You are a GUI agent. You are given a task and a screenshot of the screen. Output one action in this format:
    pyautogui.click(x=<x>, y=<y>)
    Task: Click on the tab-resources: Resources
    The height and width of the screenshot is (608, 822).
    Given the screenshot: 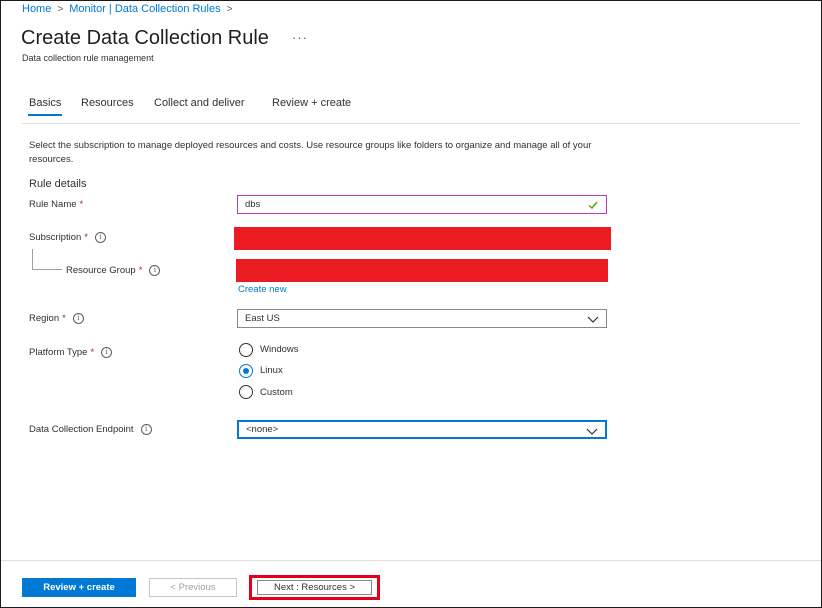 What is the action you would take?
    pyautogui.click(x=107, y=103)
    